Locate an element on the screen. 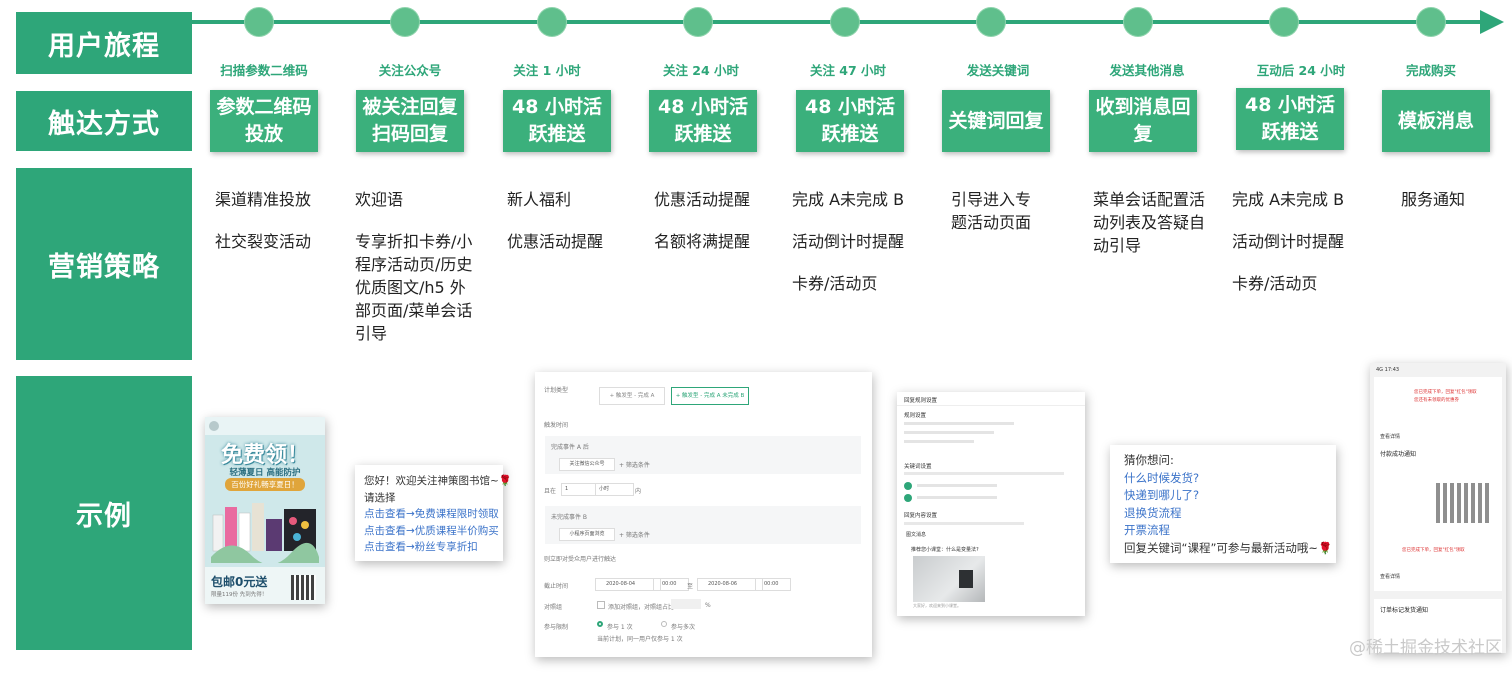 This screenshot has height=674, width=1512. stage-label: 发送关键词 is located at coordinates (998, 70).